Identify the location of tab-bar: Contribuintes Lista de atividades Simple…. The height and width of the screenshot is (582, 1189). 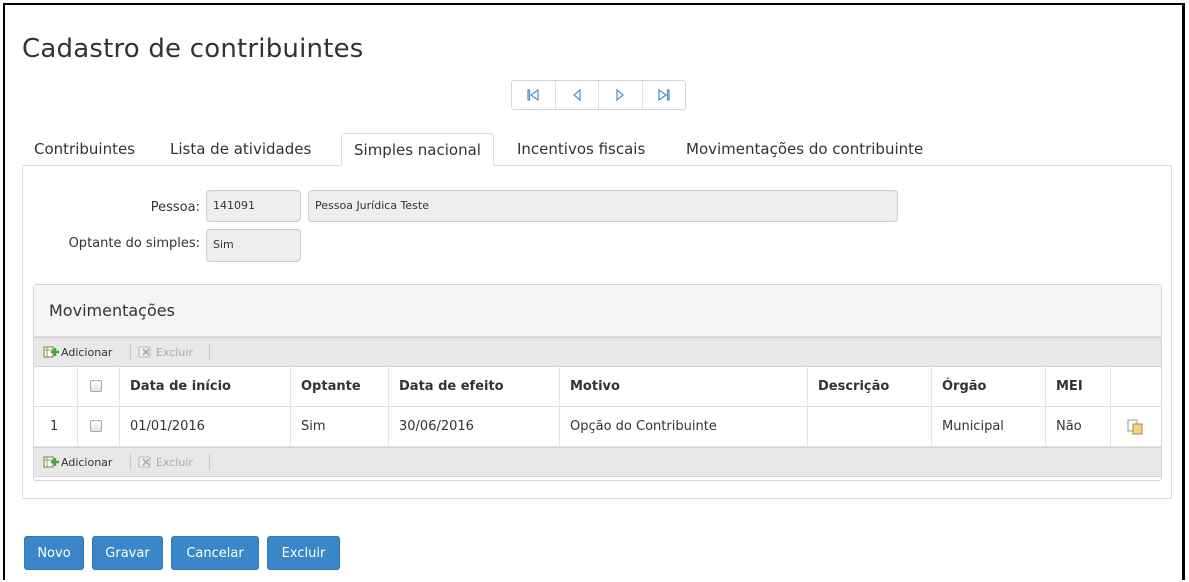
(597, 149).